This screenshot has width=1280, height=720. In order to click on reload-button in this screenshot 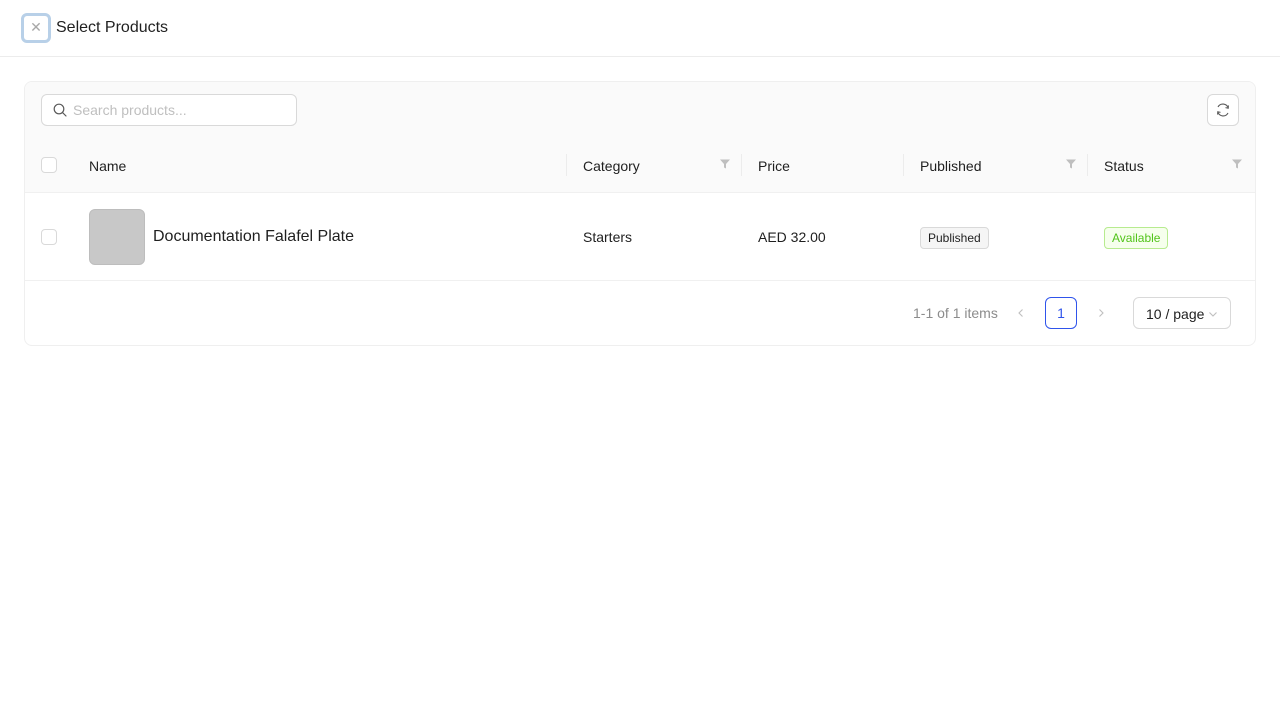, I will do `click(1223, 110)`.